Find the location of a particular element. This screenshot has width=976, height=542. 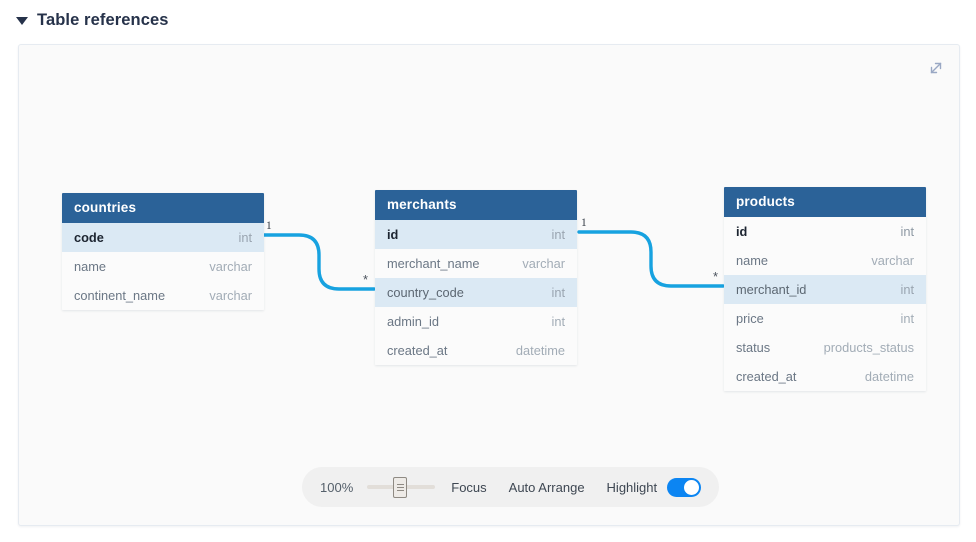

entity-field-row: merchant_name varchar is located at coordinates (476, 263).